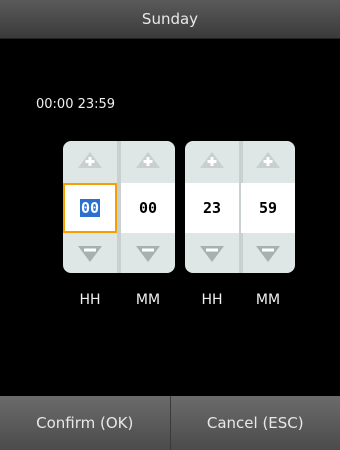 The image size is (340, 450). Describe the element at coordinates (148, 300) in the screenshot. I see `start-minute-label: MM` at that location.